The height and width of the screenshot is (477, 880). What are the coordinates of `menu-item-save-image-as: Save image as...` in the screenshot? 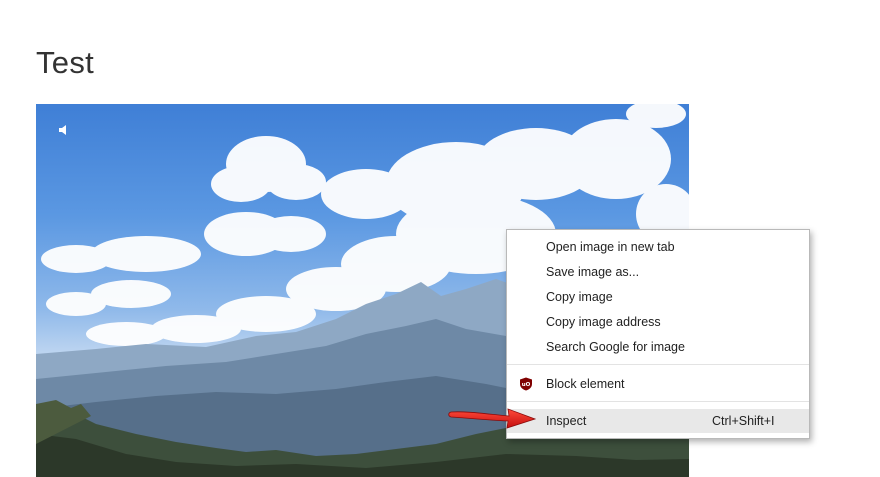 It's located at (658, 272).